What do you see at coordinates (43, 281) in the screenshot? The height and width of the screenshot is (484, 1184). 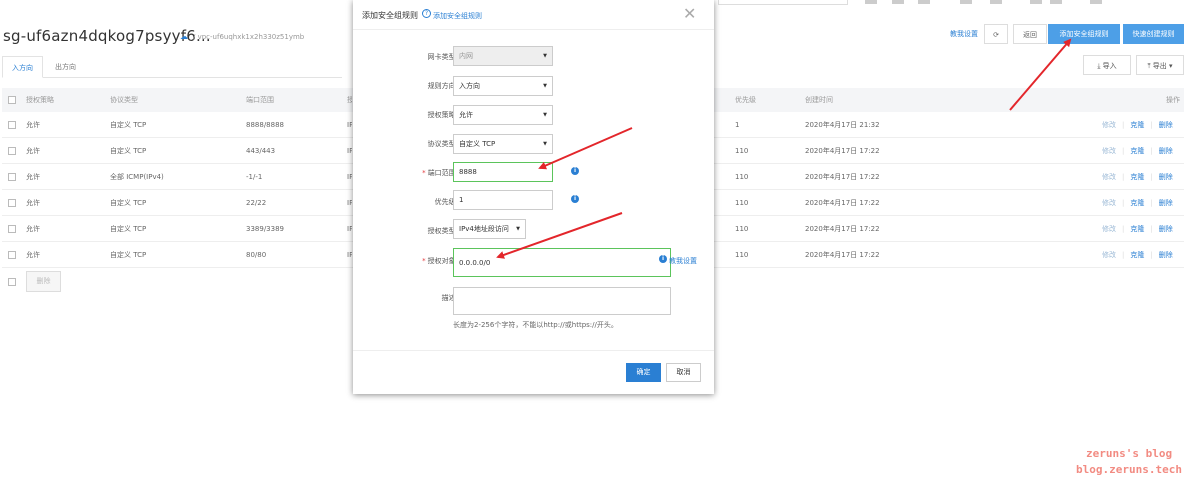 I see `bulk-delete-button: 删除` at bounding box center [43, 281].